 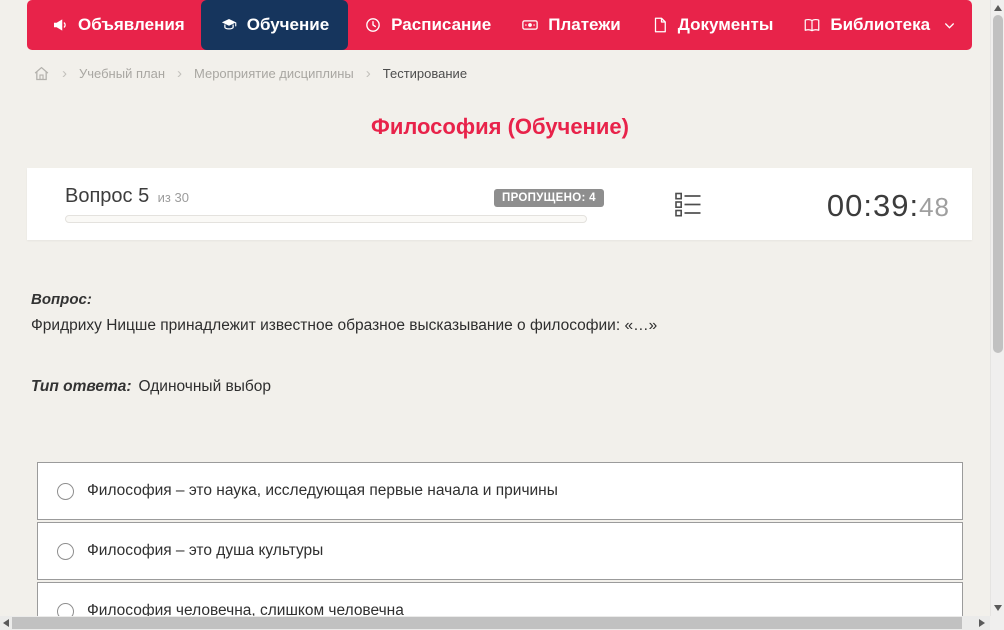 I want to click on book-icon, so click(x=812, y=25).